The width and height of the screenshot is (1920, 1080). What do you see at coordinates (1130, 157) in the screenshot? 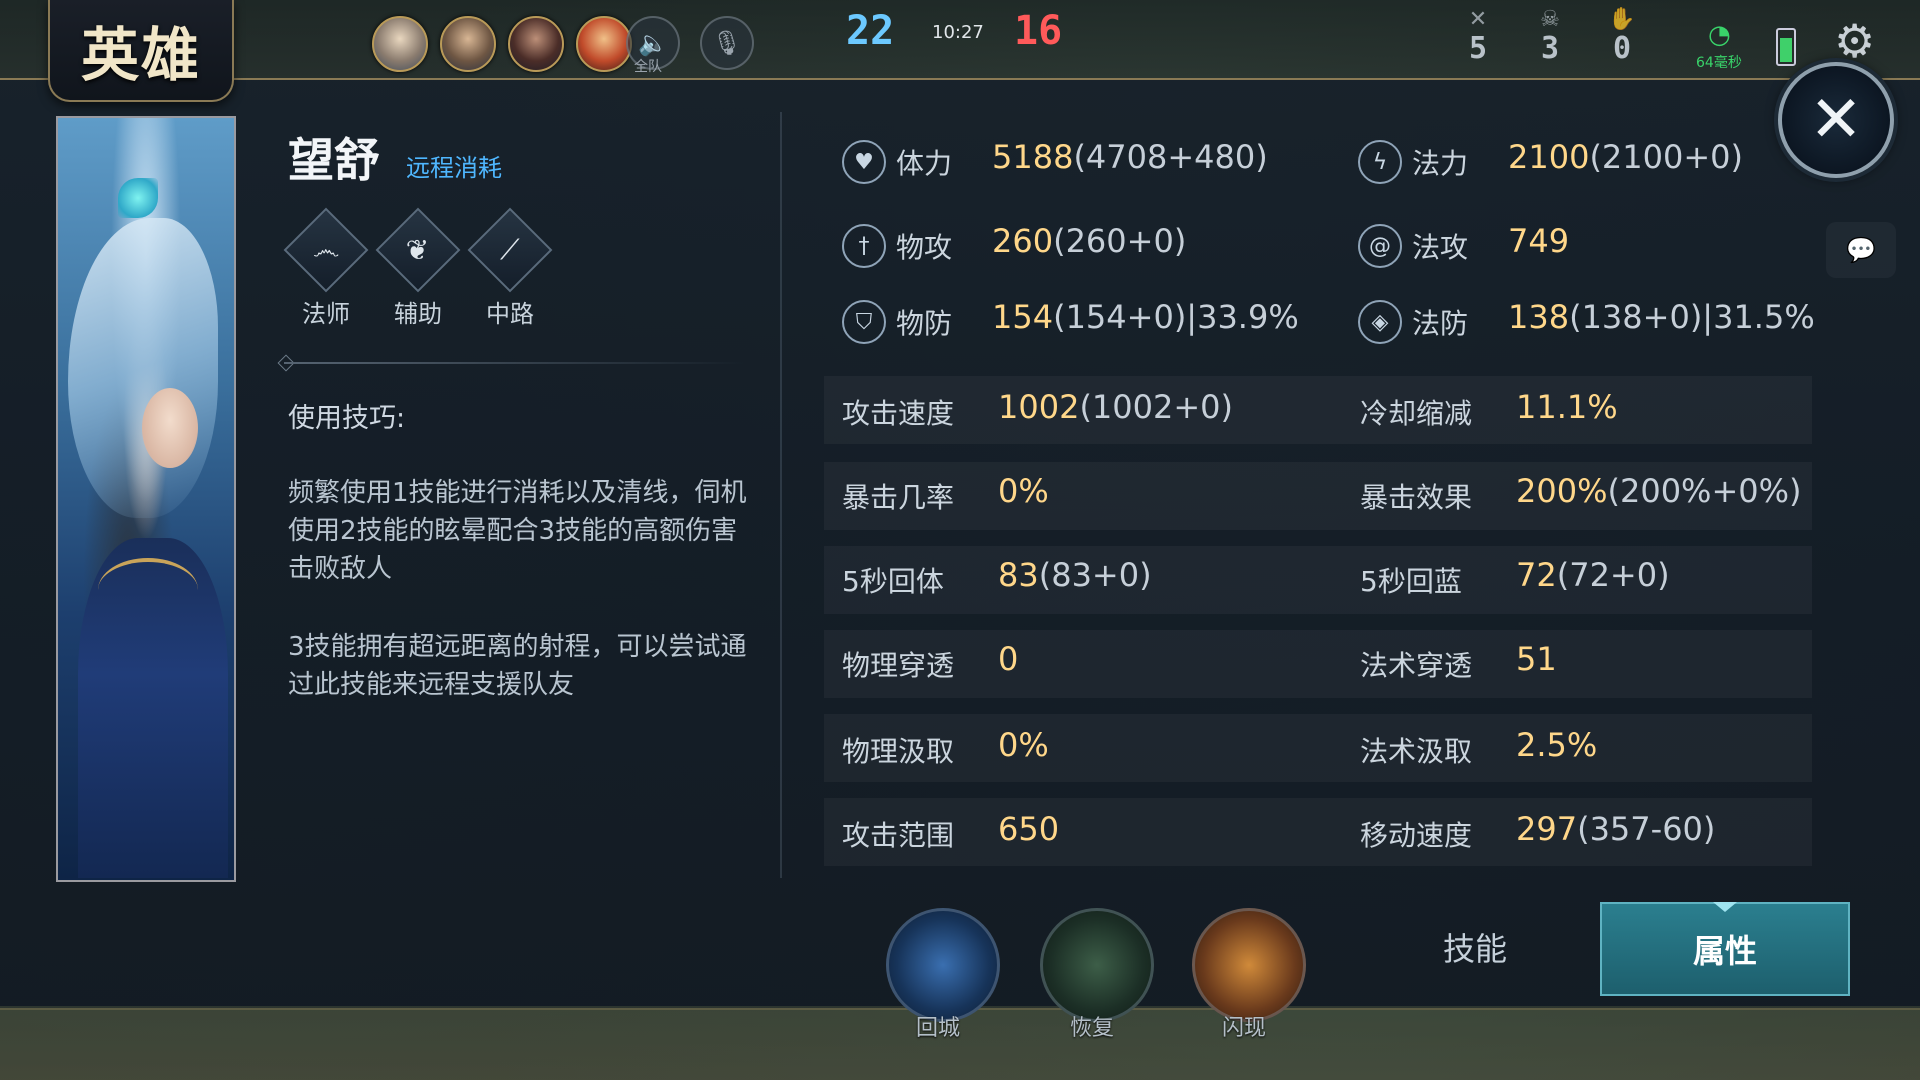
I see `stat-value-hp: 5188(4708+480)` at bounding box center [1130, 157].